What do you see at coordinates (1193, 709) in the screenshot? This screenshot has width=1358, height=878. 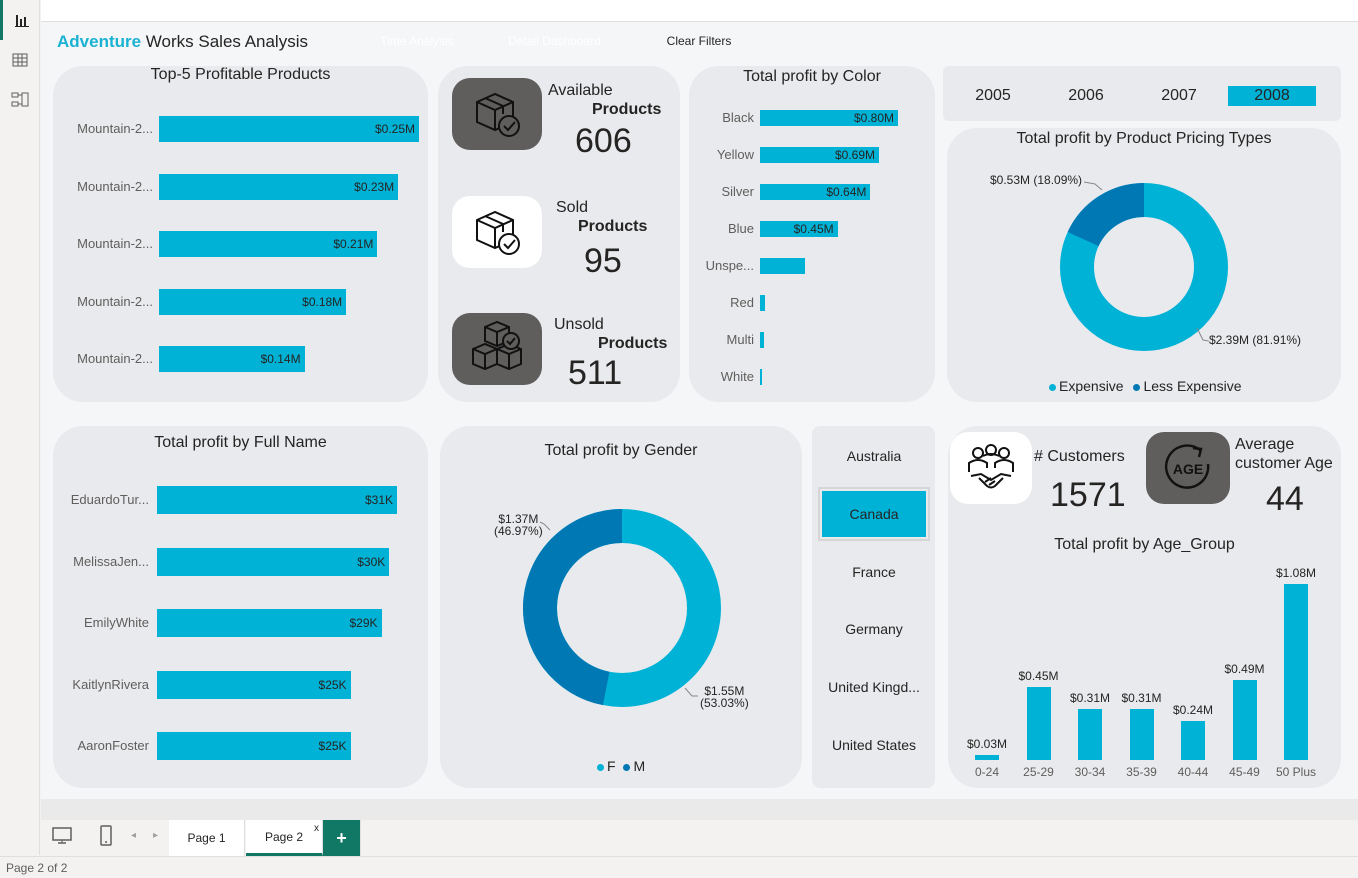 I see `age-group-value-label: $0.24M` at bounding box center [1193, 709].